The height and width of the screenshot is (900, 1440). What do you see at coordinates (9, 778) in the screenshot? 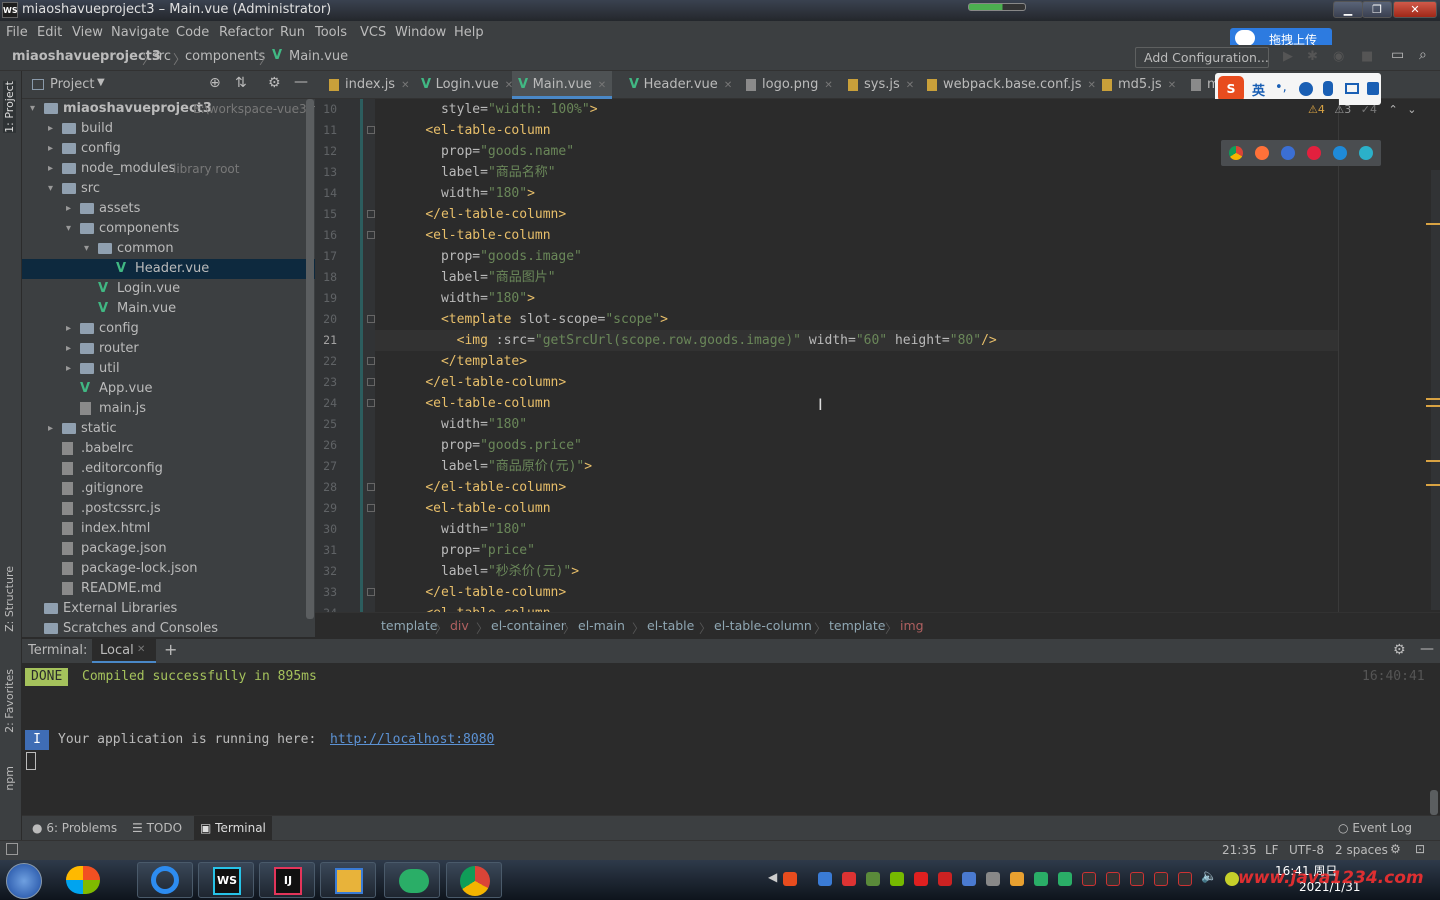
I see `npm-tool-tab: npm` at bounding box center [9, 778].